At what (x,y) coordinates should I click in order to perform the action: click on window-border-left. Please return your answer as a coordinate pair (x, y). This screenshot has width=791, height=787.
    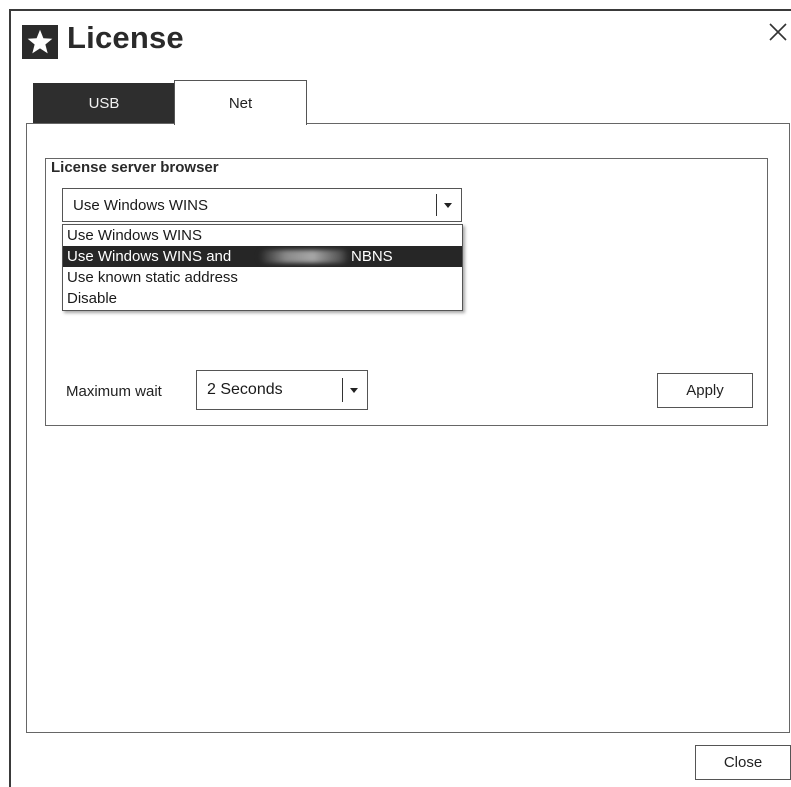
    Looking at the image, I should click on (10, 398).